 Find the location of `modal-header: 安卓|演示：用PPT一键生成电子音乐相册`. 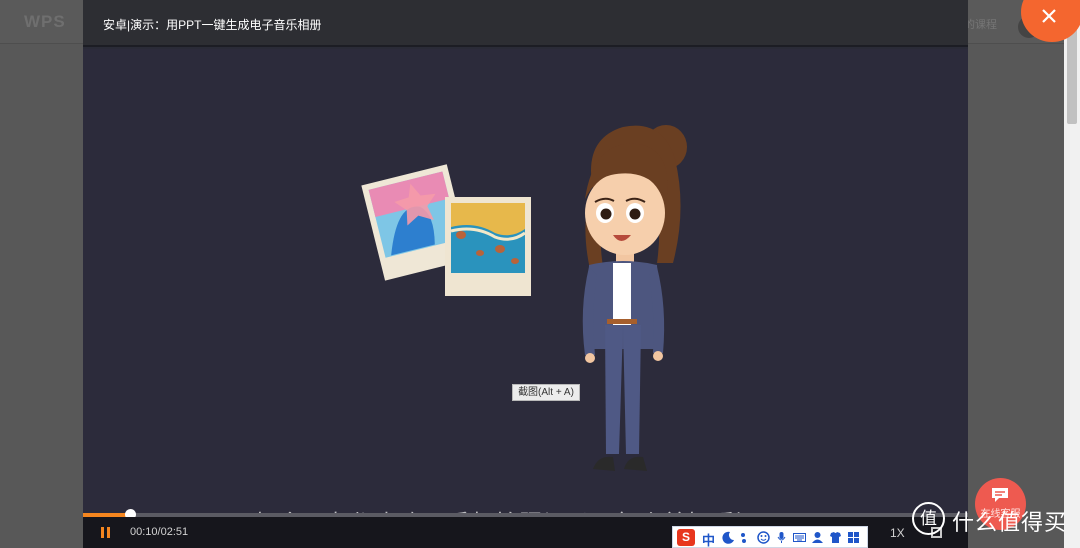

modal-header: 安卓|演示：用PPT一键生成电子音乐相册 is located at coordinates (525, 23).